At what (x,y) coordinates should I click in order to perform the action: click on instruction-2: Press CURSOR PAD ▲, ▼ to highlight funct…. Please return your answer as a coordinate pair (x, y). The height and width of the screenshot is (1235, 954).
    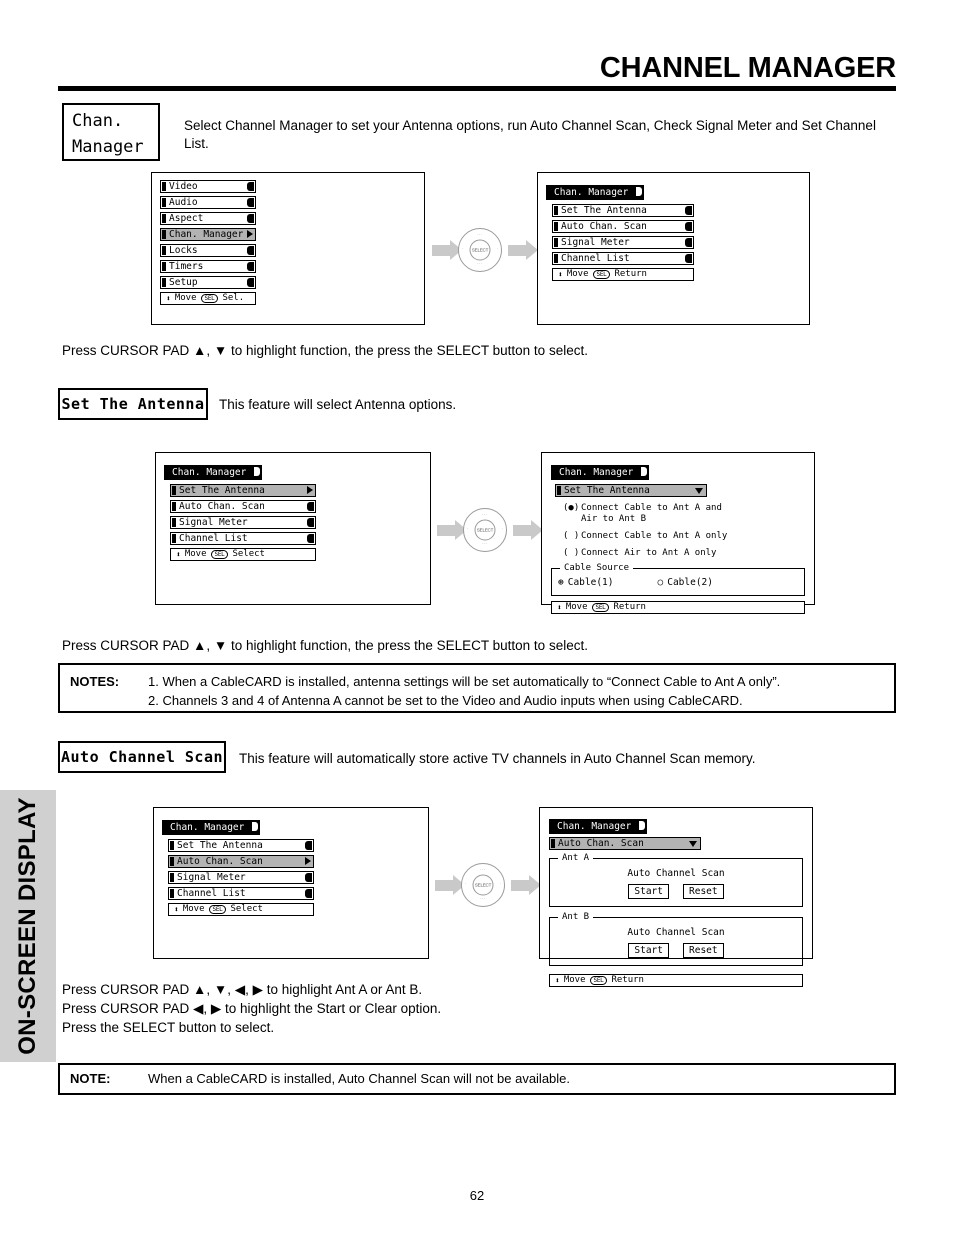
    Looking at the image, I should click on (325, 645).